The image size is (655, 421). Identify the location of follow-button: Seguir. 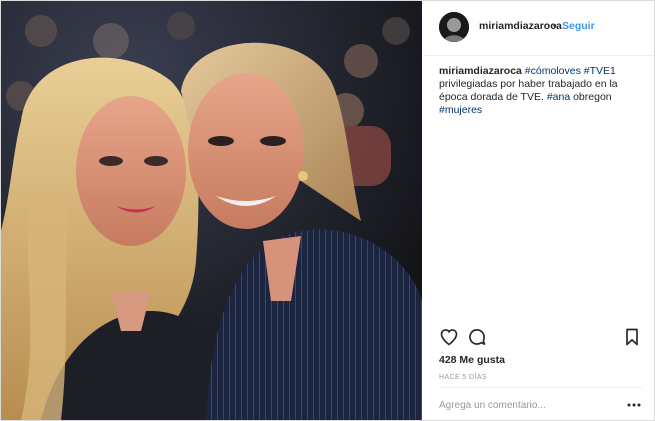
(578, 26).